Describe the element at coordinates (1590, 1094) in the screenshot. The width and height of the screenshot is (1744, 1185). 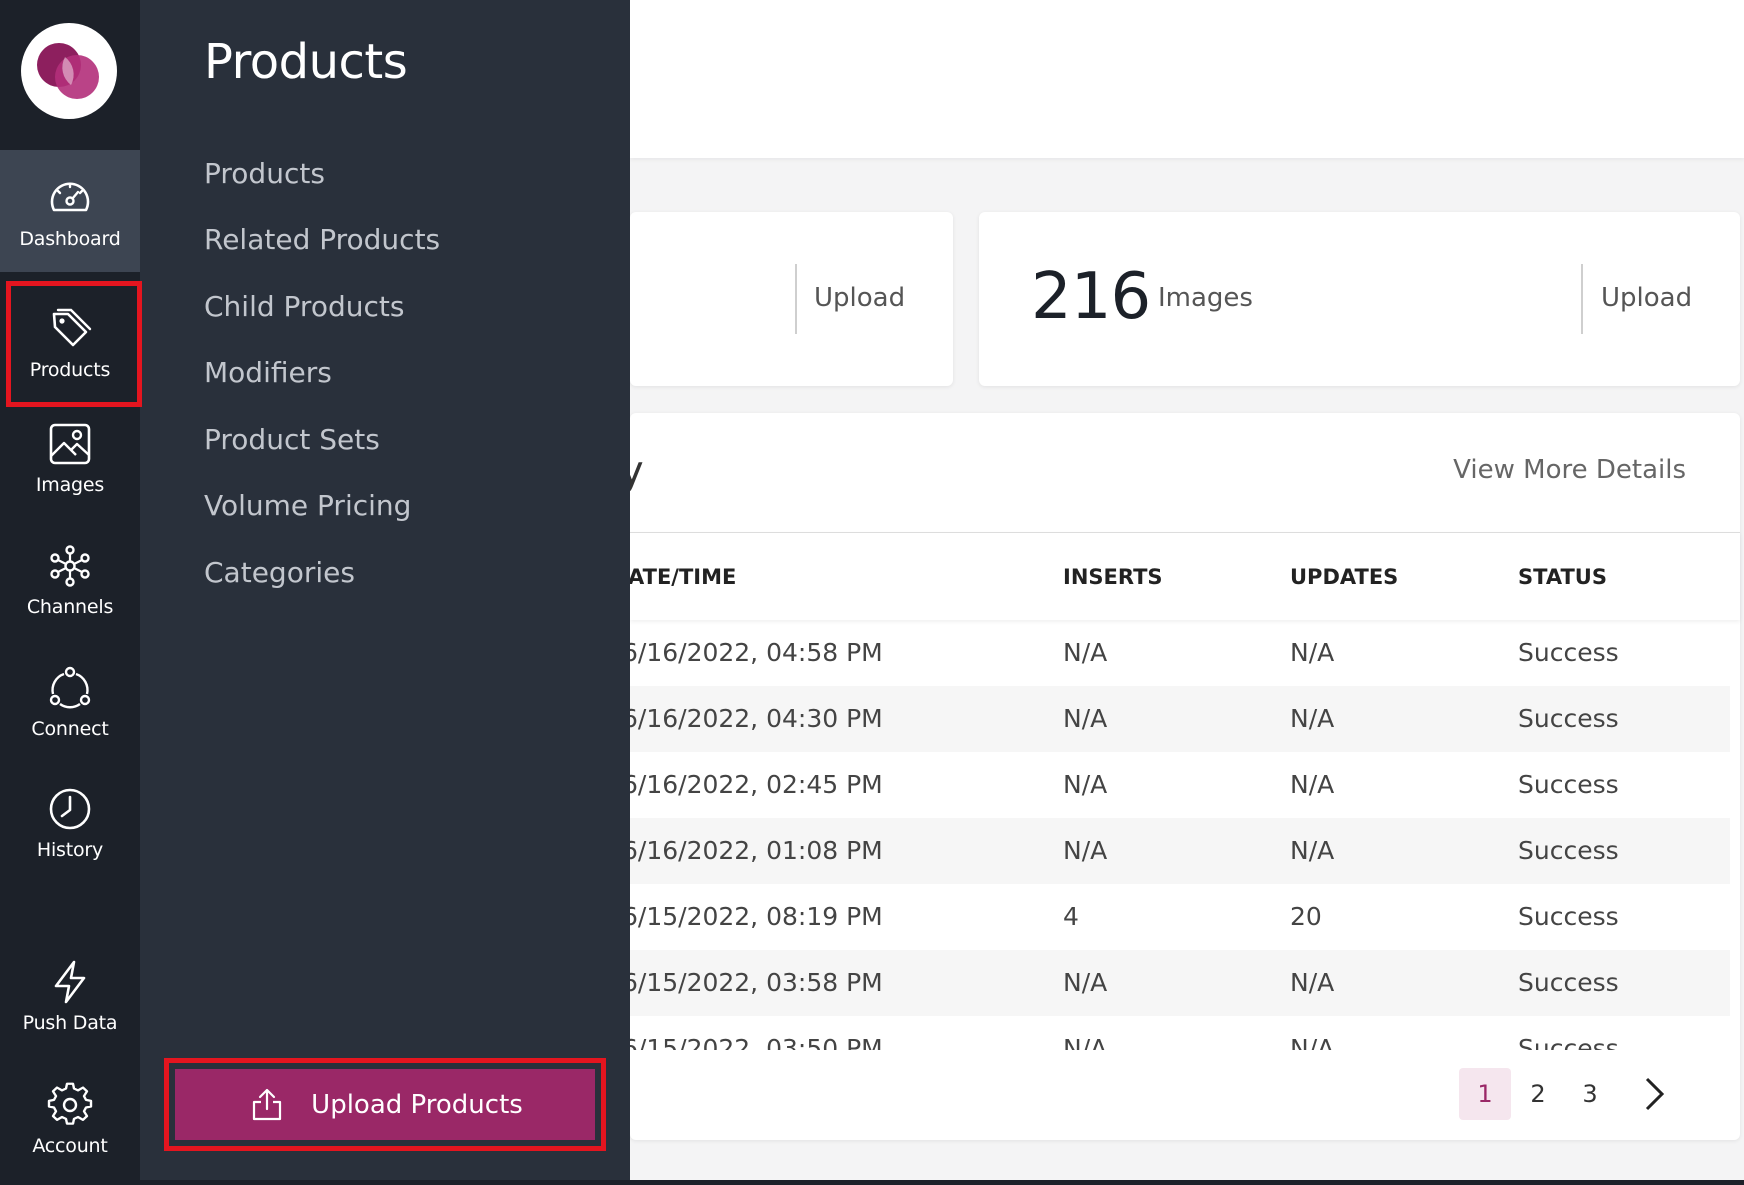
I see `page-3-button: 3` at that location.